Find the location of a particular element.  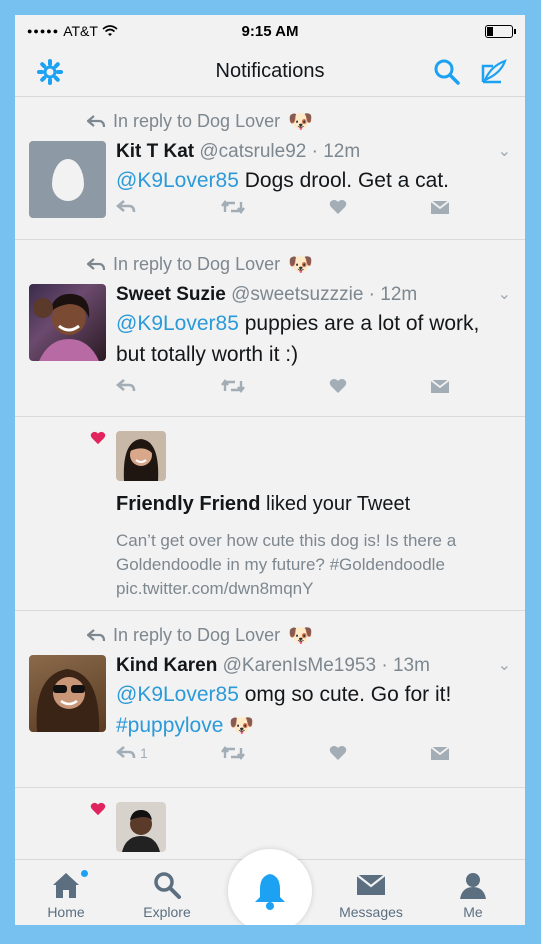

like-action-text: liked your Tweet is located at coordinates (338, 504).